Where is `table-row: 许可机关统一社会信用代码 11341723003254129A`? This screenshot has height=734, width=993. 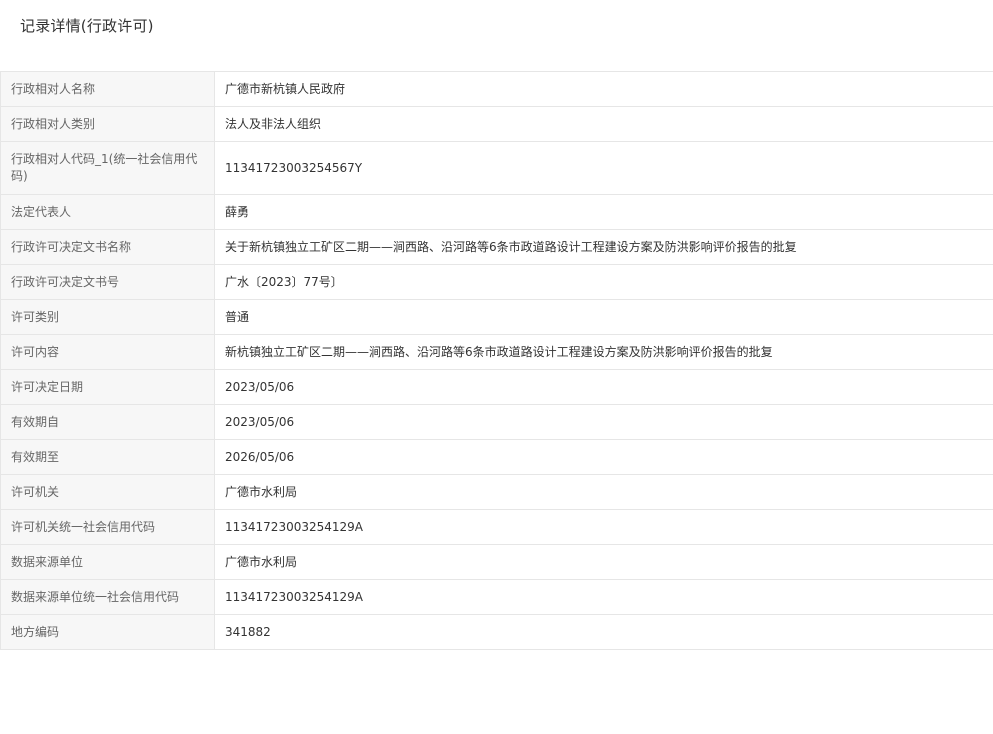 table-row: 许可机关统一社会信用代码 11341723003254129A is located at coordinates (496, 527).